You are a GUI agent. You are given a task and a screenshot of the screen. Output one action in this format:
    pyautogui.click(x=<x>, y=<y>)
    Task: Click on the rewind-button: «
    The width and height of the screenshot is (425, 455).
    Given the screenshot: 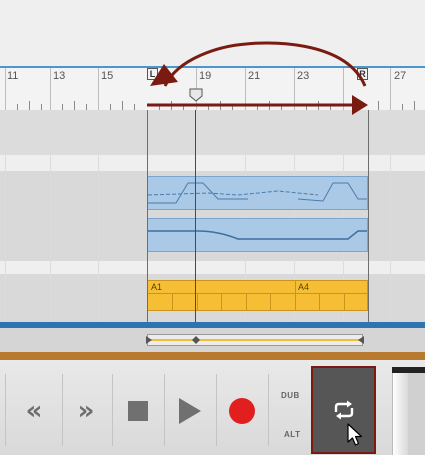 What is the action you would take?
    pyautogui.click(x=34, y=411)
    